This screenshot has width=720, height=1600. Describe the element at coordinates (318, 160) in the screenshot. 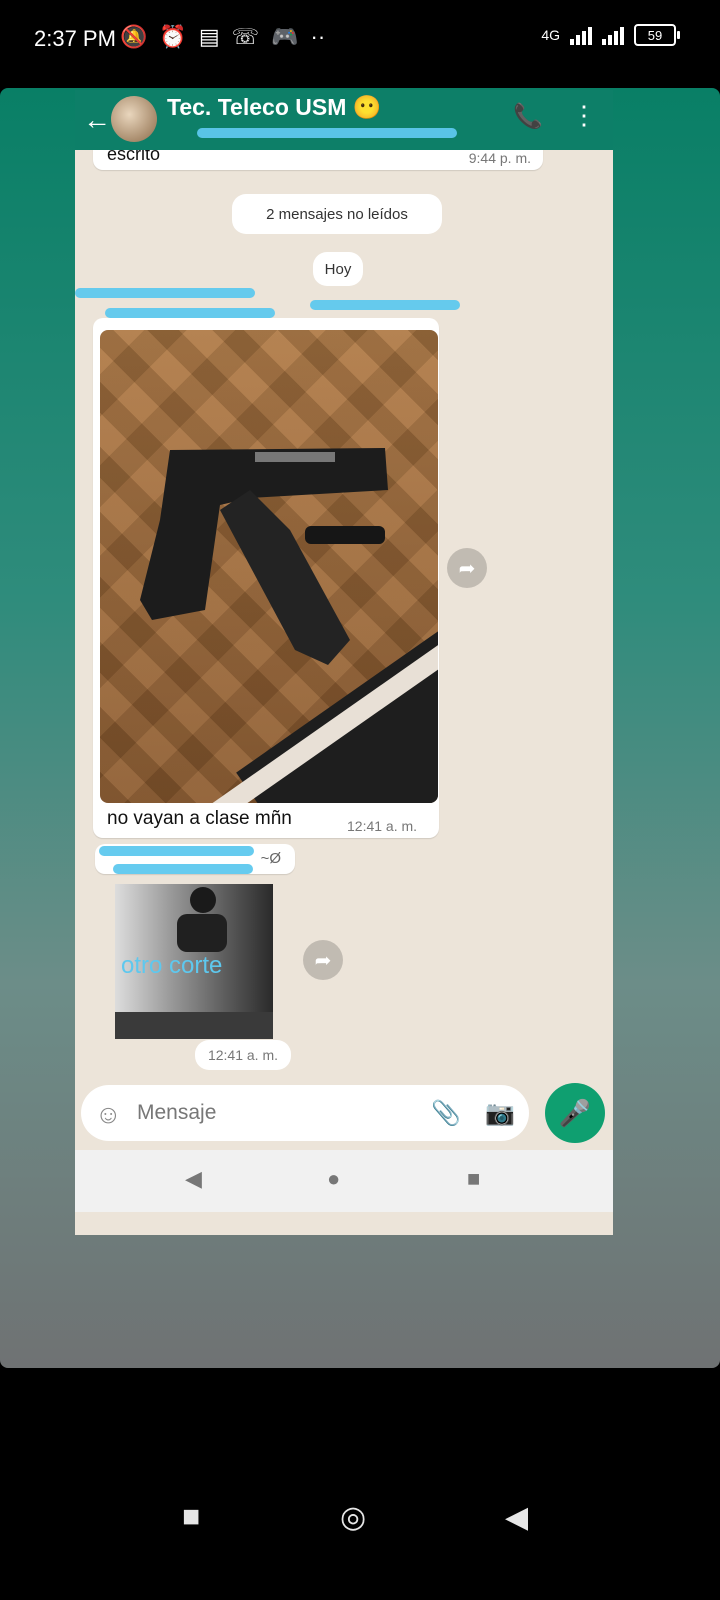

I see `message-bubble-previous: escrito 9:44 p. m.` at that location.